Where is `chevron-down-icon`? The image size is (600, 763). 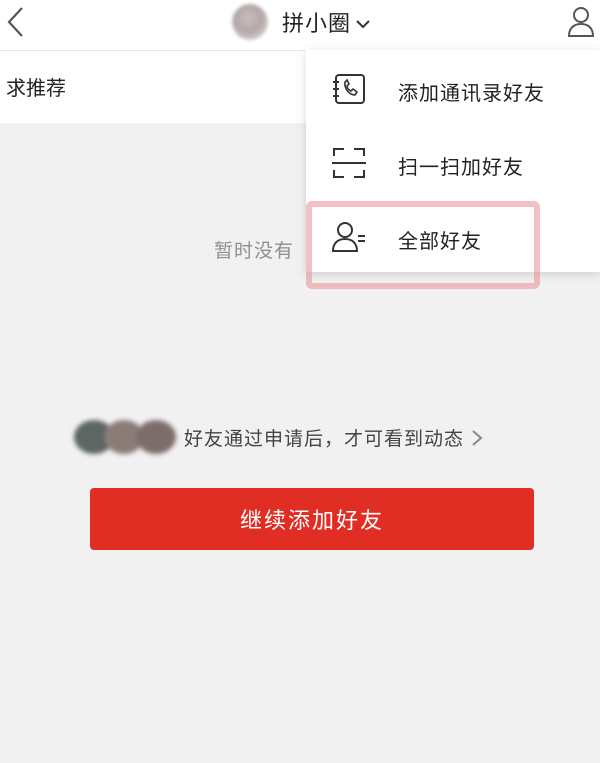 chevron-down-icon is located at coordinates (363, 24).